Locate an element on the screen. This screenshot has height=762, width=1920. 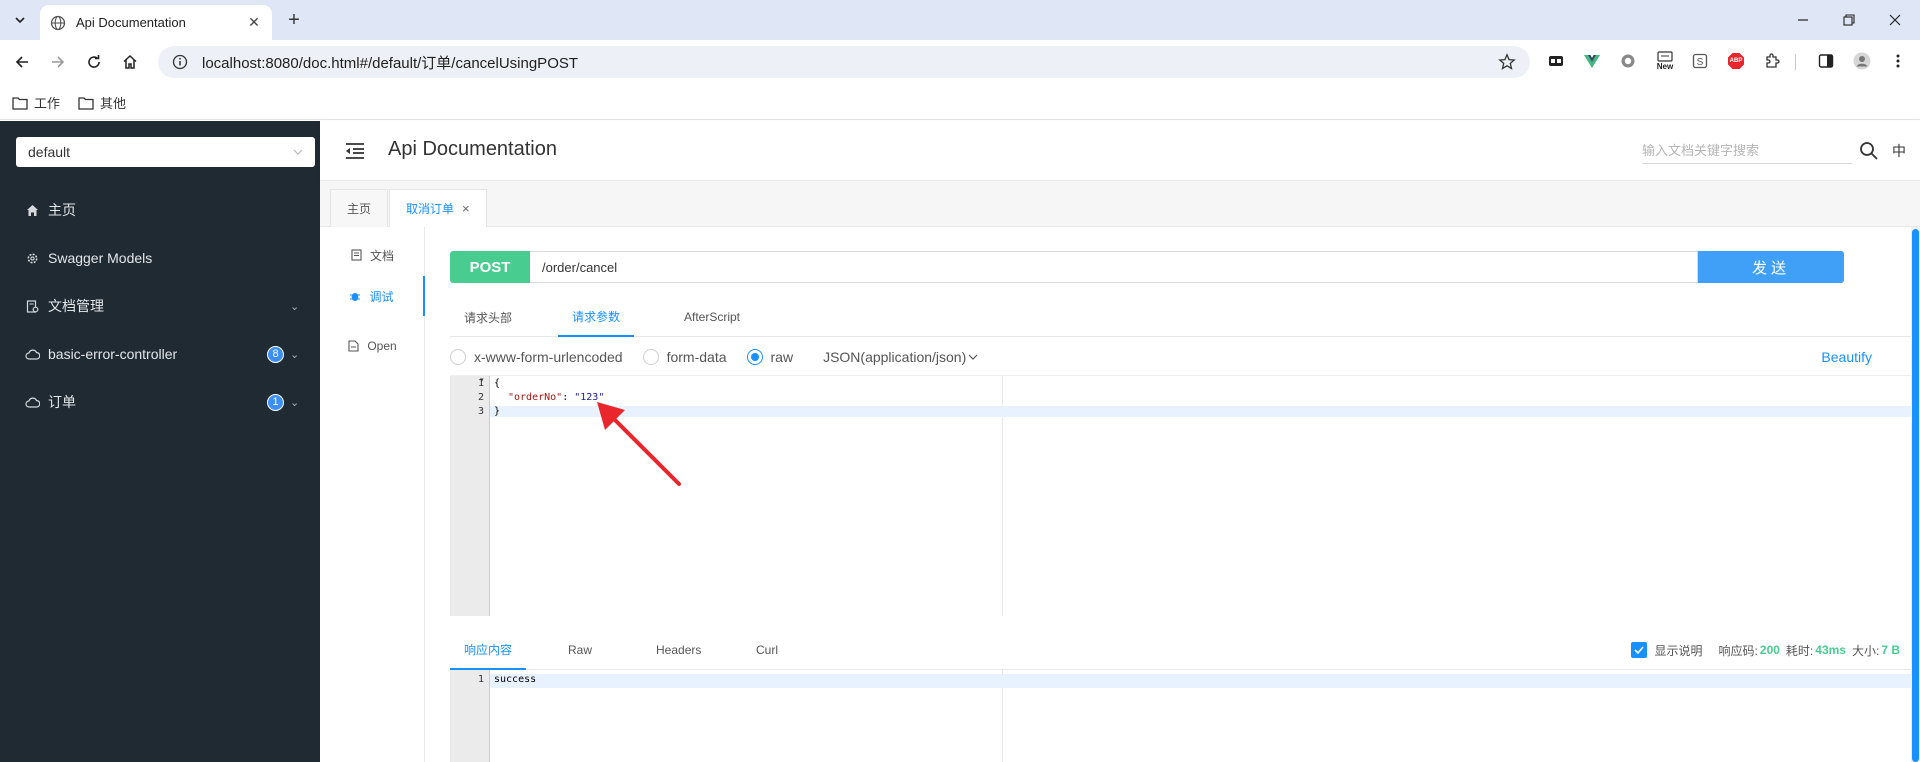
close-icon: × is located at coordinates (466, 208).